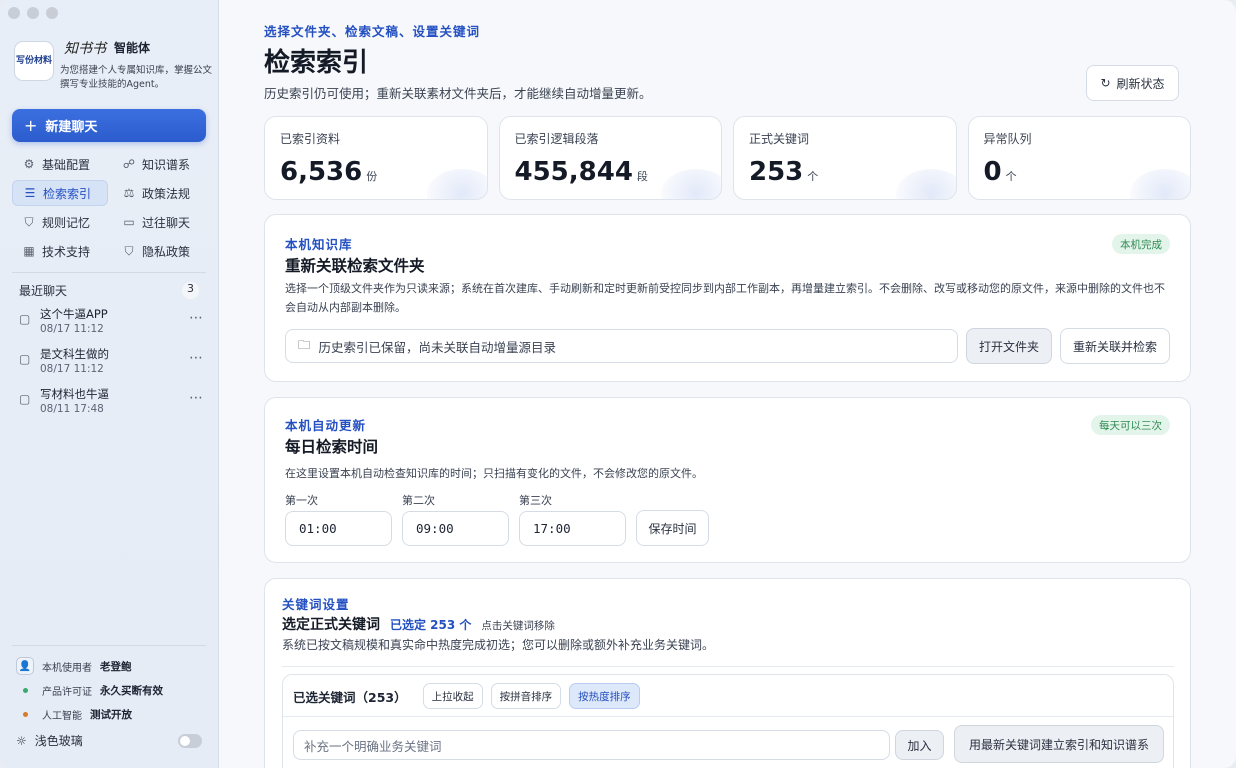 This screenshot has width=1236, height=768. I want to click on sidebar-item-6: ▦ 技术支持, so click(60, 251).